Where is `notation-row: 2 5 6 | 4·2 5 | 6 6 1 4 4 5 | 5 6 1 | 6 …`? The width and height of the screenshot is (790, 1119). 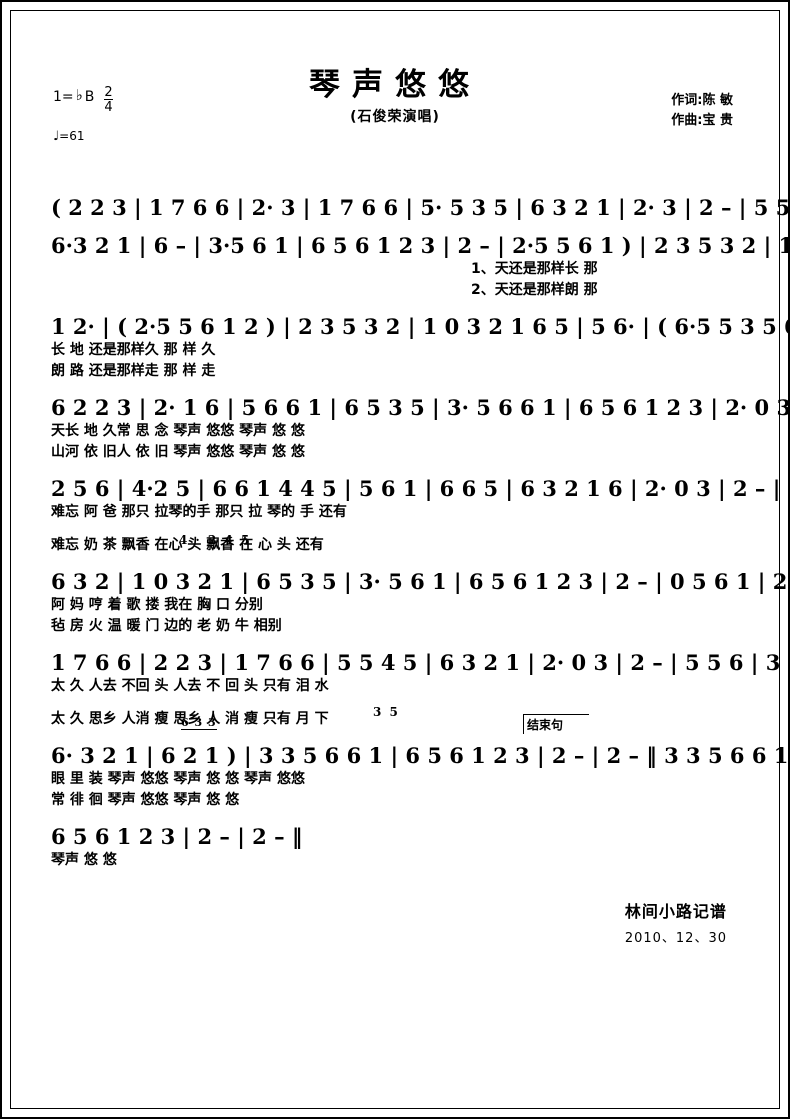 notation-row: 2 5 6 | 4·2 5 | 6 6 1 4 4 5 | 5 6 1 | 6 … is located at coordinates (420, 488).